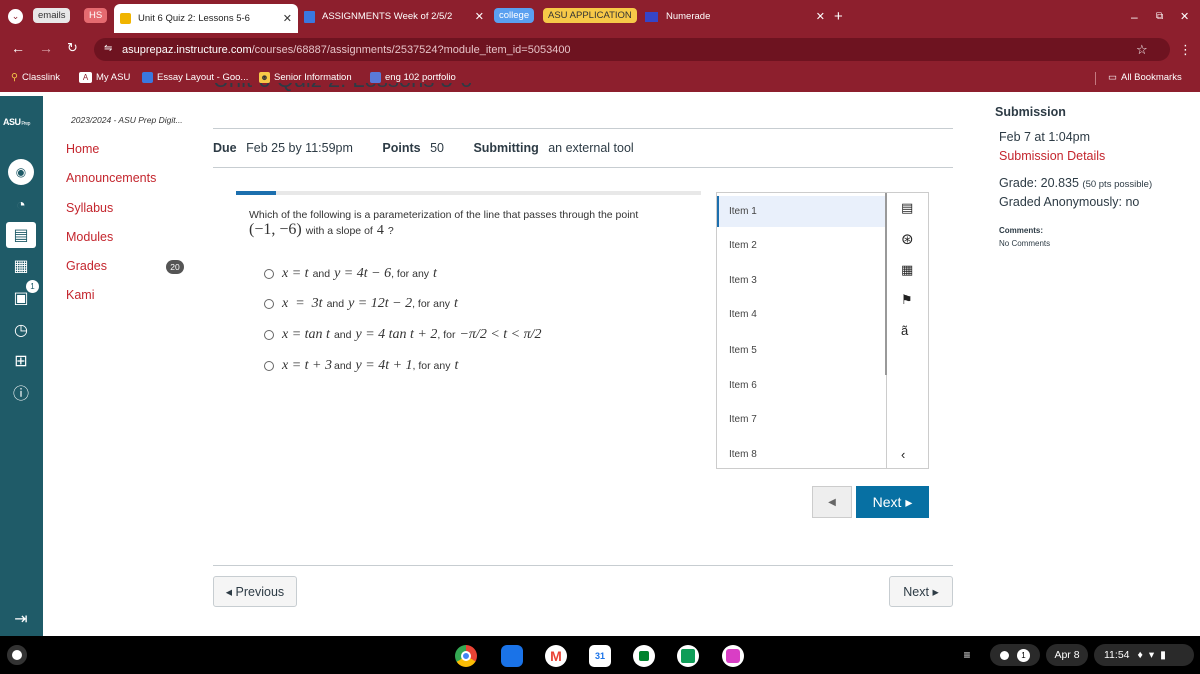 Image resolution: width=1200 pixels, height=674 pixels. Describe the element at coordinates (556, 656) in the screenshot. I see `gmail-icon: M` at that location.